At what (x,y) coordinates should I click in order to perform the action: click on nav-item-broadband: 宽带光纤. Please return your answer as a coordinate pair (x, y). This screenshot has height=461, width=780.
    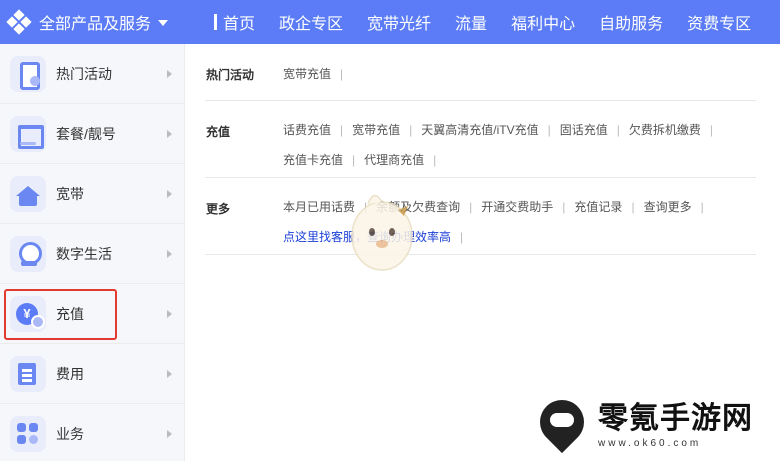
    Looking at the image, I should click on (399, 22).